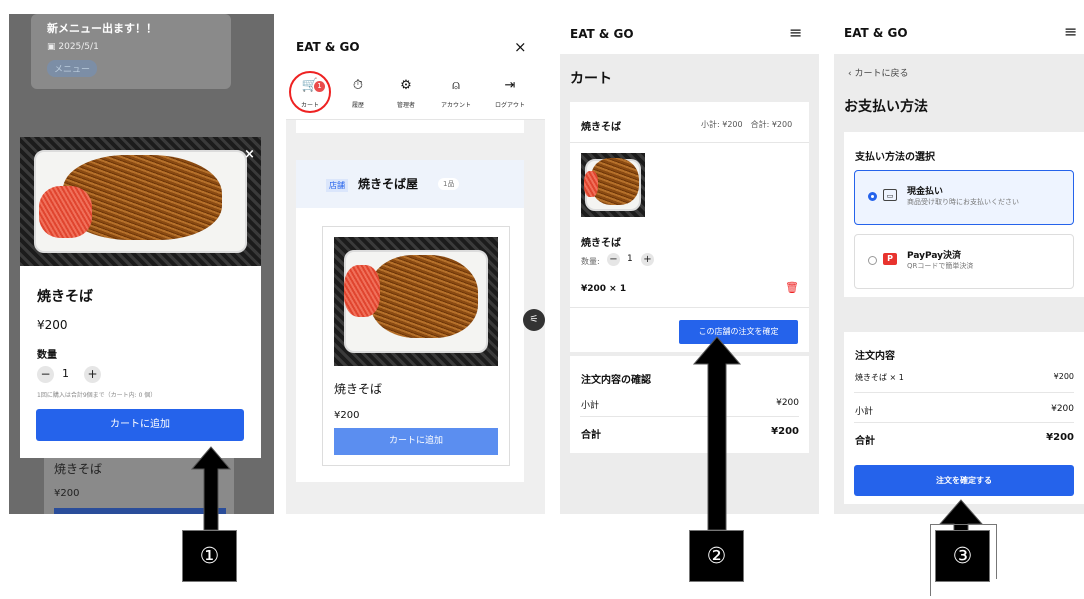  What do you see at coordinates (209, 556) in the screenshot?
I see `step-label-1: ①` at bounding box center [209, 556].